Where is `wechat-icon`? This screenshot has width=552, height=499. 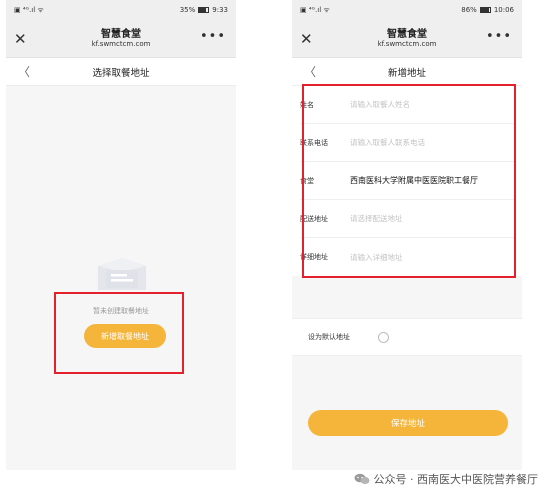 wechat-icon is located at coordinates (361, 479).